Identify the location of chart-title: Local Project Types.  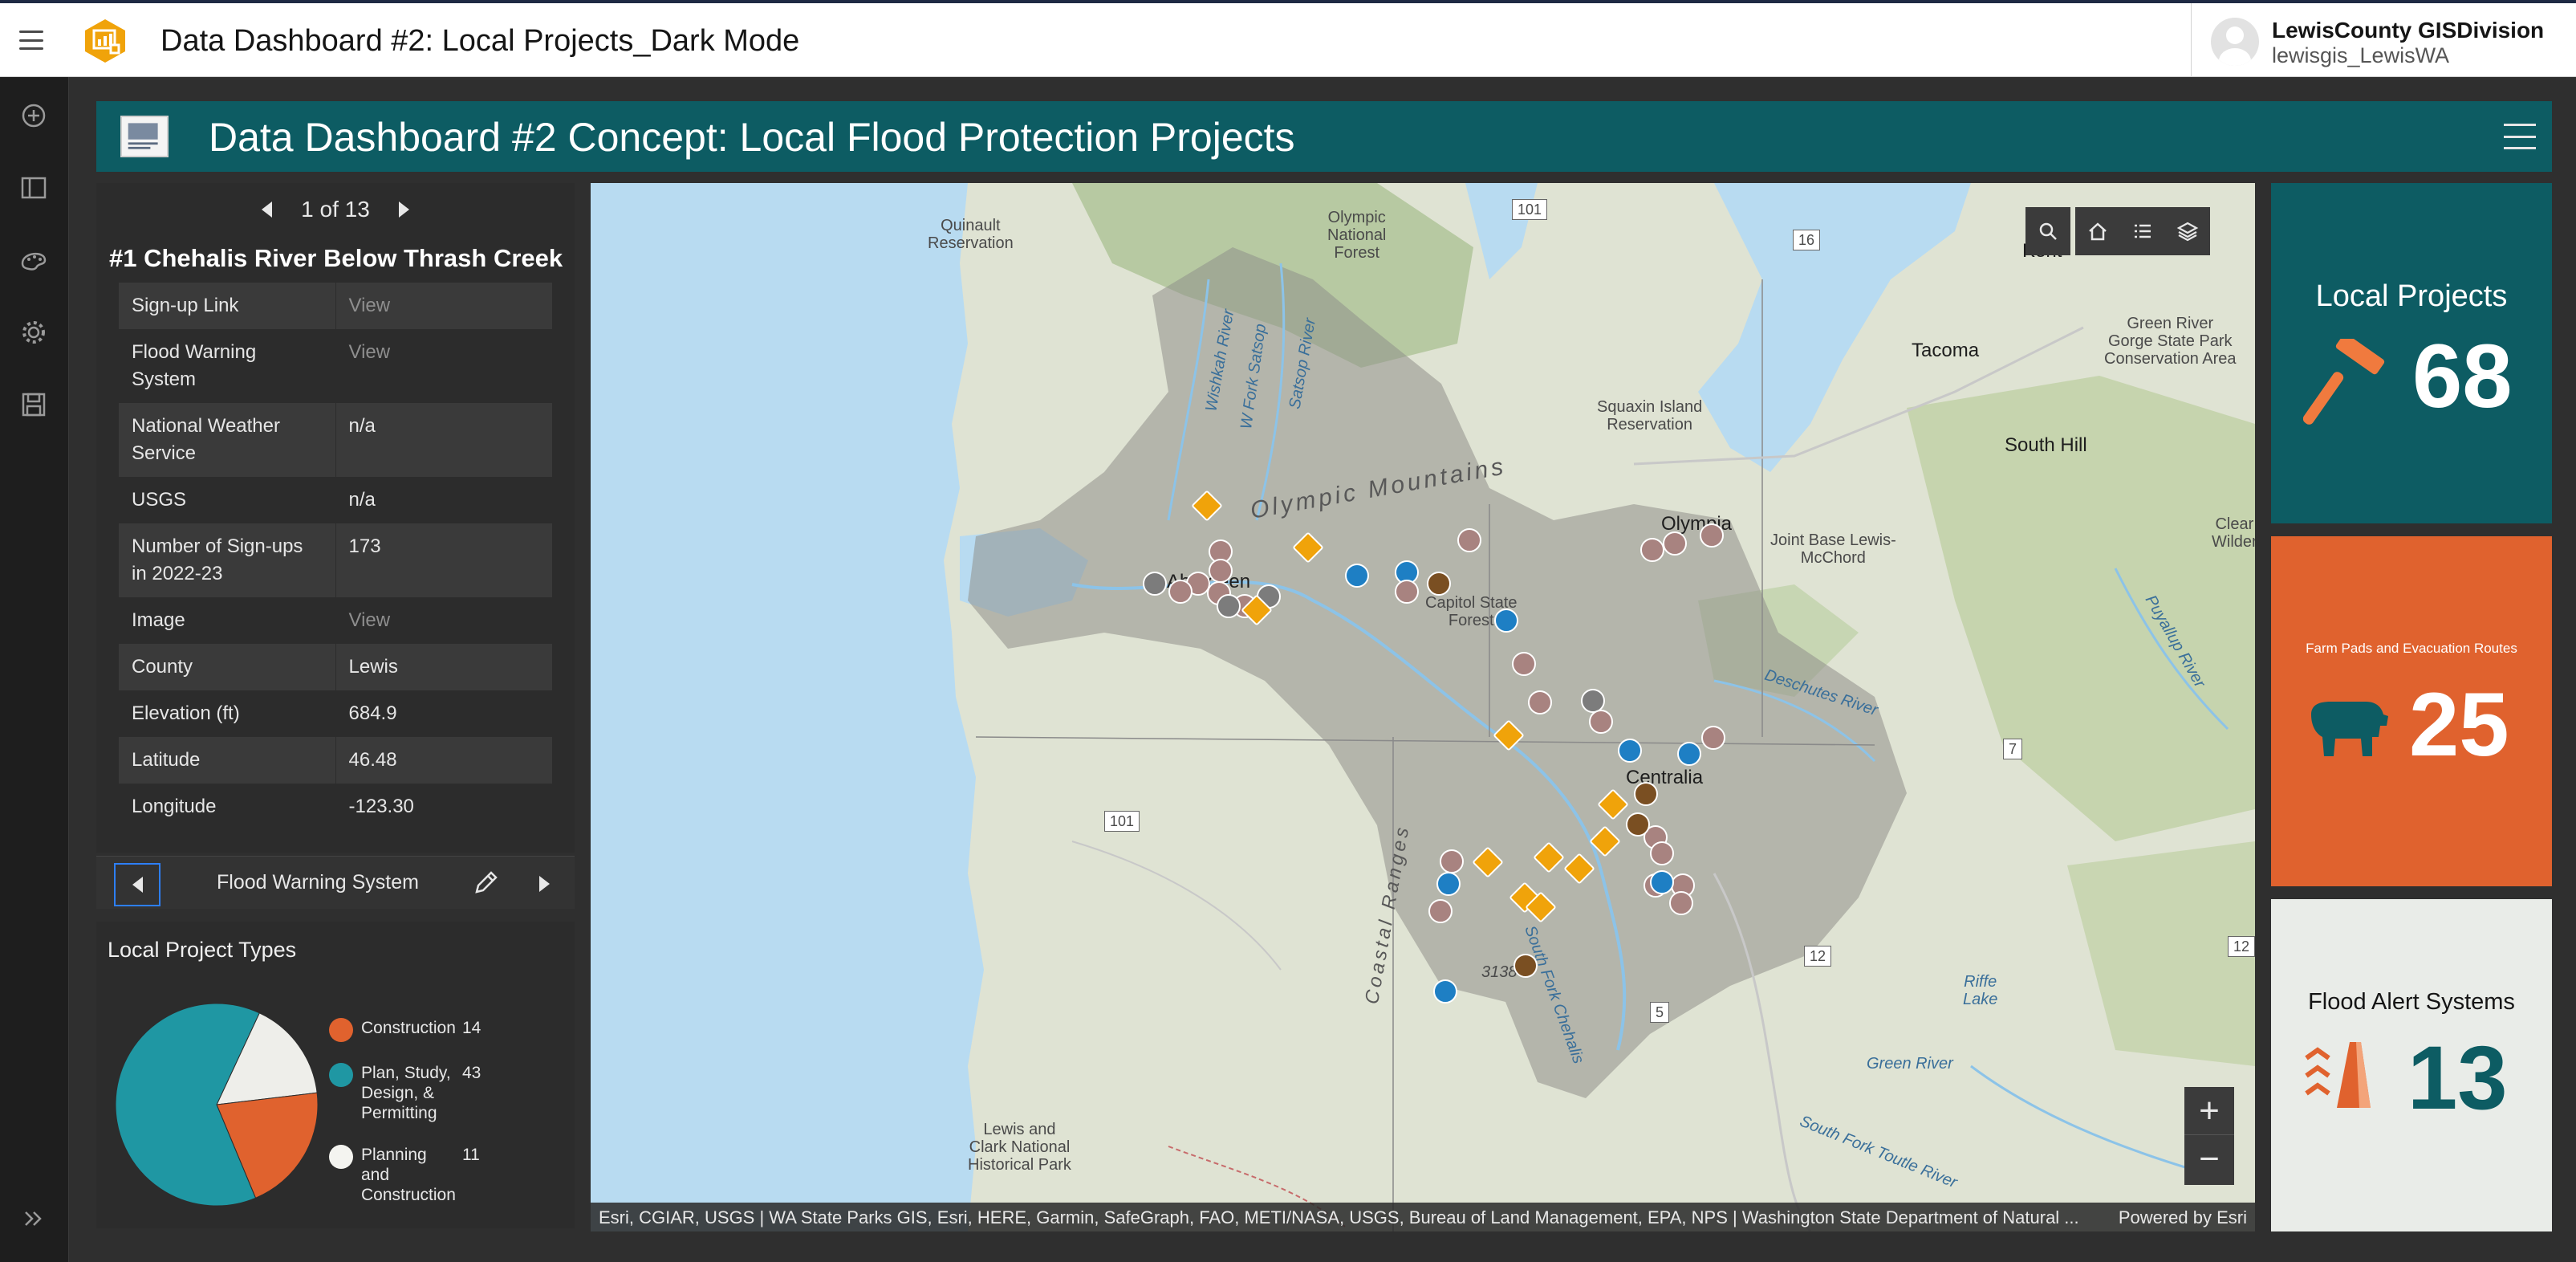
(203, 950).